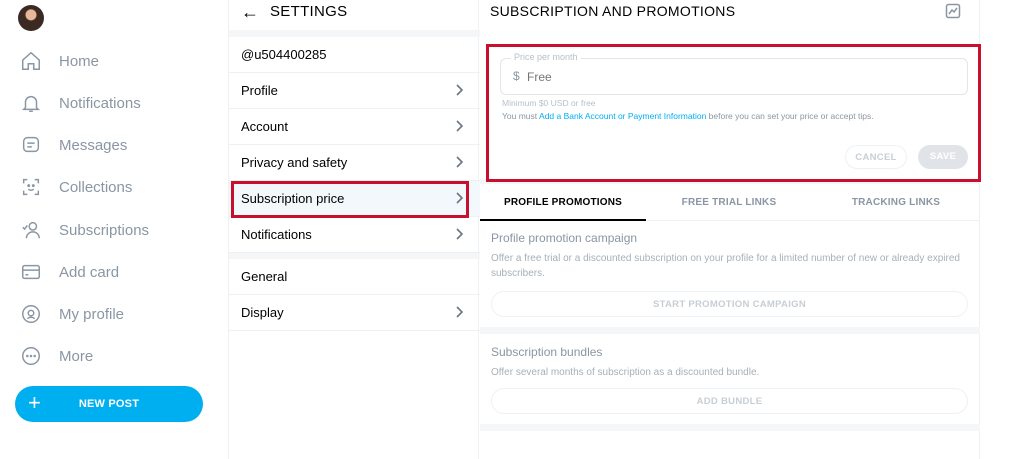 This screenshot has height=459, width=1024. I want to click on back-arrow-icon: ←, so click(250, 12).